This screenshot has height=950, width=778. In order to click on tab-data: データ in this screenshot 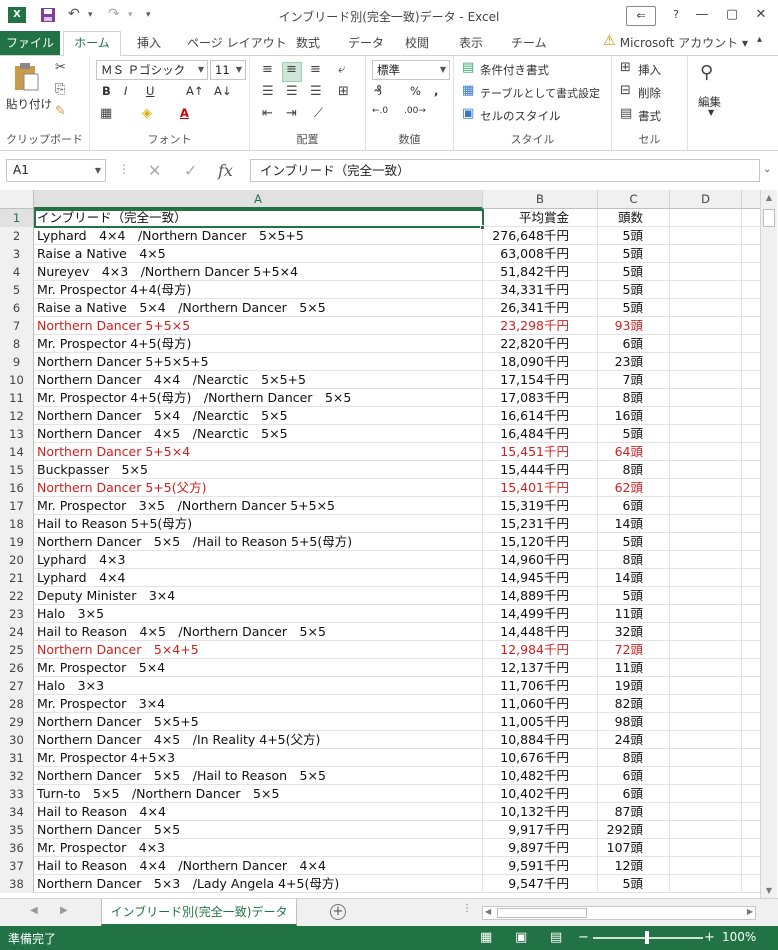, I will do `click(366, 42)`.